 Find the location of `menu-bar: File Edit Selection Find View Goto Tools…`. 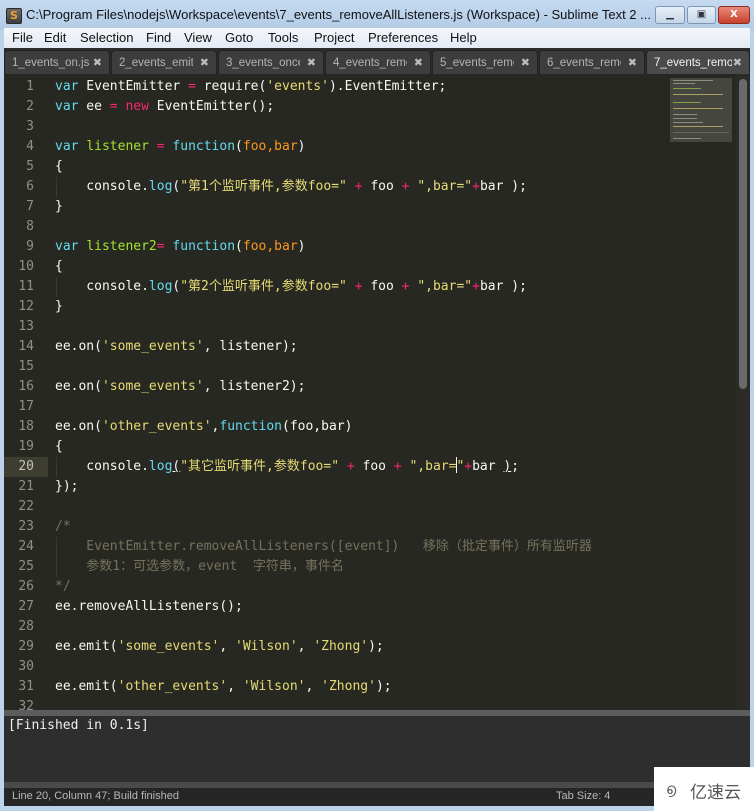

menu-bar: File Edit Selection Find View Goto Tools… is located at coordinates (377, 38).